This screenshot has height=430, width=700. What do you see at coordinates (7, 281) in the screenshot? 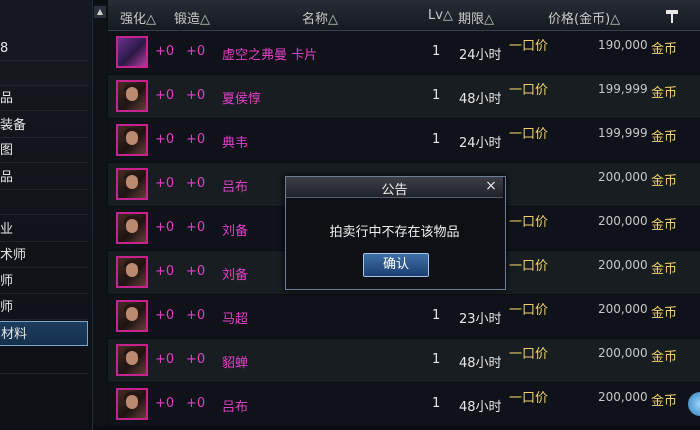
I see `sidebar-item-label: 师` at bounding box center [7, 281].